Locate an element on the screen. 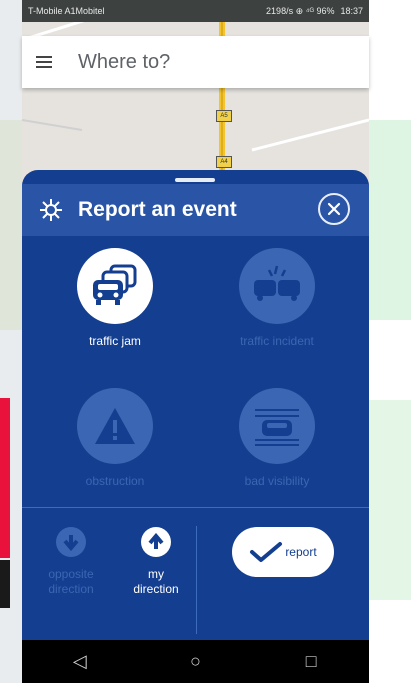  sheet-header: Report an event is located at coordinates (195, 210).